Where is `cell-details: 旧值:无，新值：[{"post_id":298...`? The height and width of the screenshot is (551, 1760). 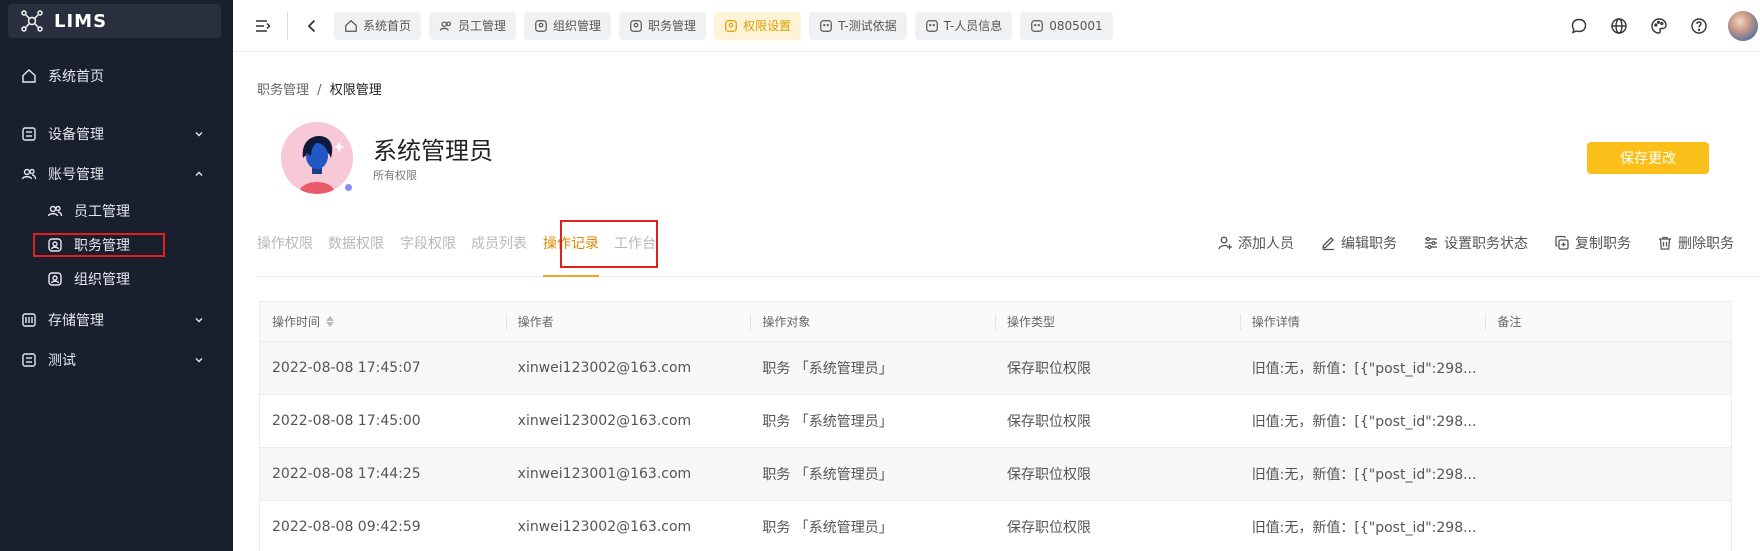 cell-details: 旧值:无，新值：[{"post_id":298... is located at coordinates (1364, 475).